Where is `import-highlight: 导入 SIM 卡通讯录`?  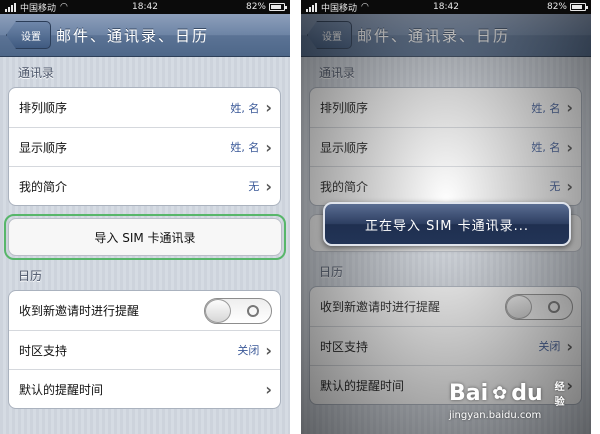
import-highlight: 导入 SIM 卡通讯录 is located at coordinates (145, 237).